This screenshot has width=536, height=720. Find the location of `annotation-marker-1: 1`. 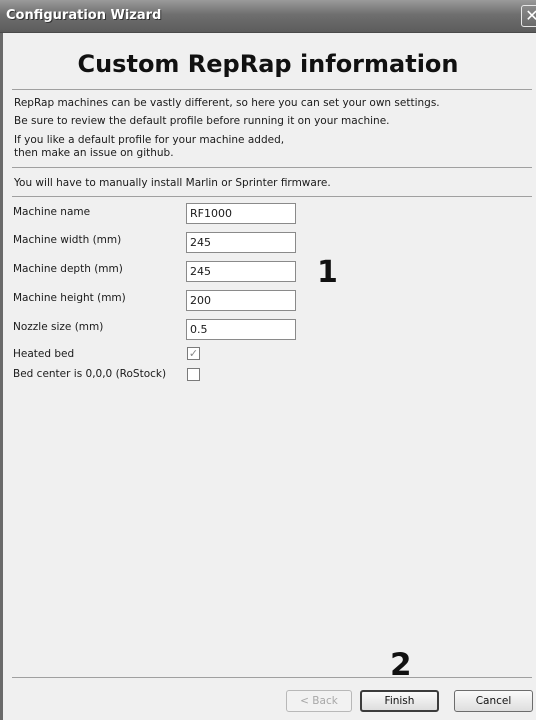

annotation-marker-1: 1 is located at coordinates (327, 272).